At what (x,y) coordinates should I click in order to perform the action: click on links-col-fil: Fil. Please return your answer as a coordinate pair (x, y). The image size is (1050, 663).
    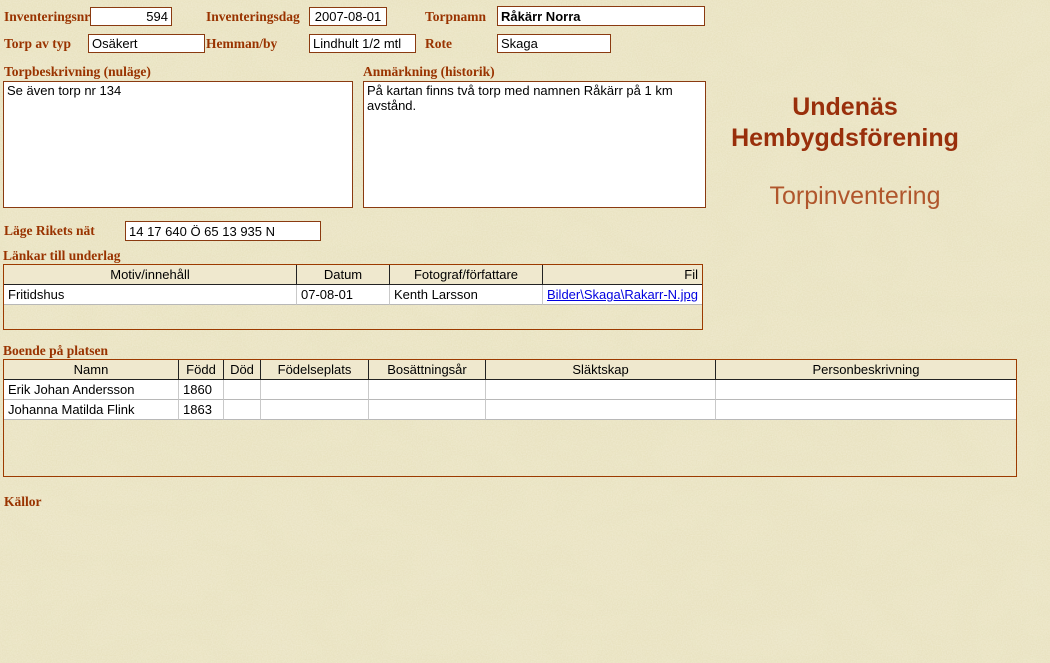
    Looking at the image, I should click on (622, 275).